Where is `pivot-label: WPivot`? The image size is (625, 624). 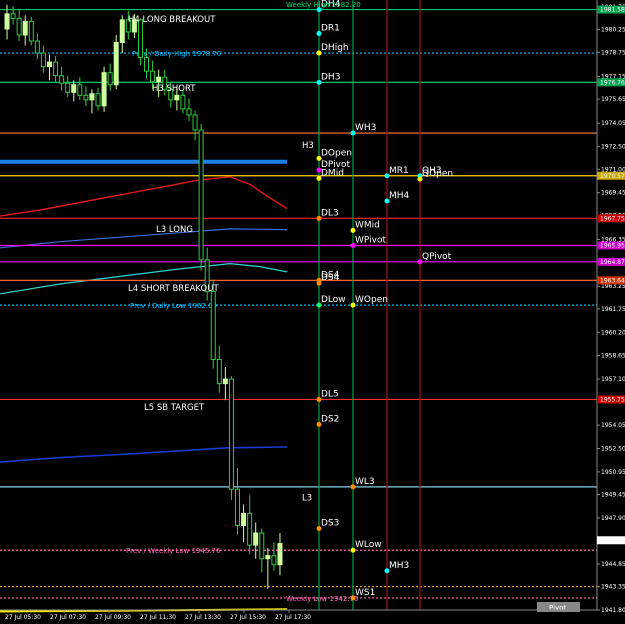 pivot-label: WPivot is located at coordinates (370, 240).